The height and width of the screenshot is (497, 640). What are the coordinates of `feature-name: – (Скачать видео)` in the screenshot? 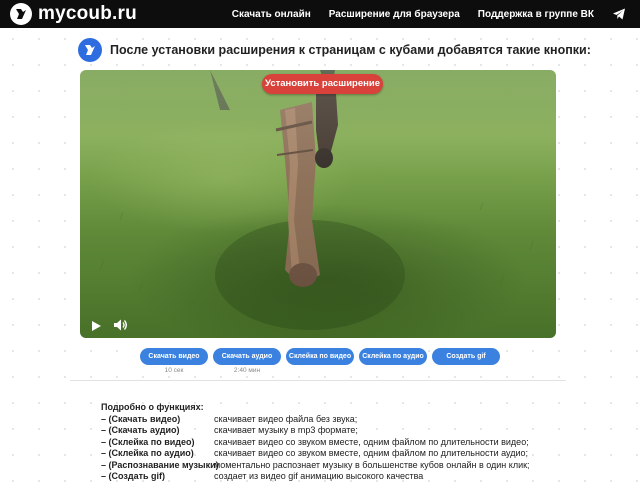 It's located at (141, 418).